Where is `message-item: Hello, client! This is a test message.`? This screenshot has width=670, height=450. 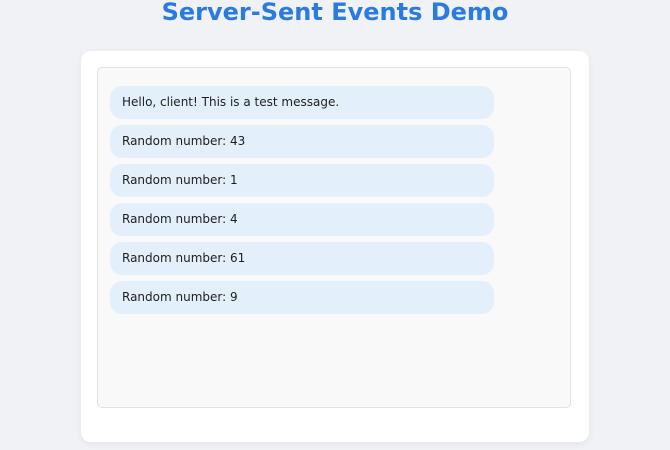
message-item: Hello, client! This is a test message. is located at coordinates (302, 102).